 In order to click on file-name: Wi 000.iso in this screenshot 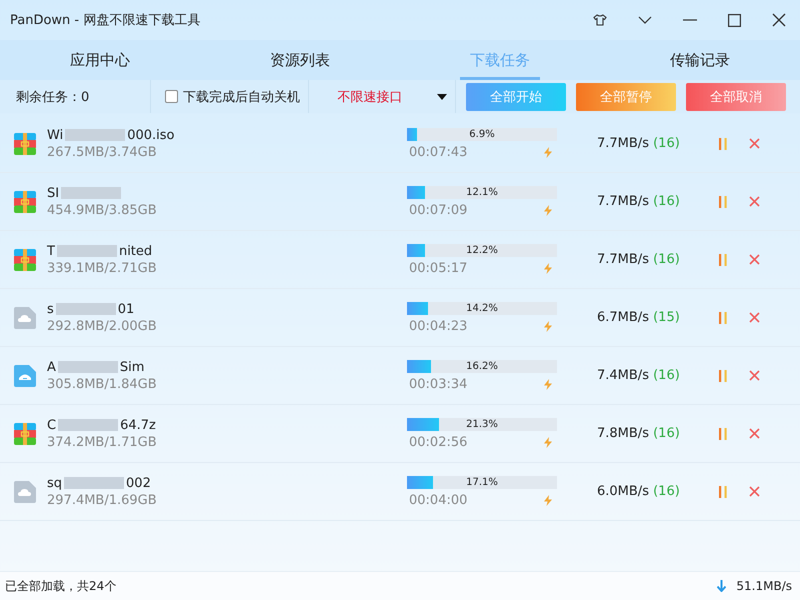, I will do `click(111, 135)`.